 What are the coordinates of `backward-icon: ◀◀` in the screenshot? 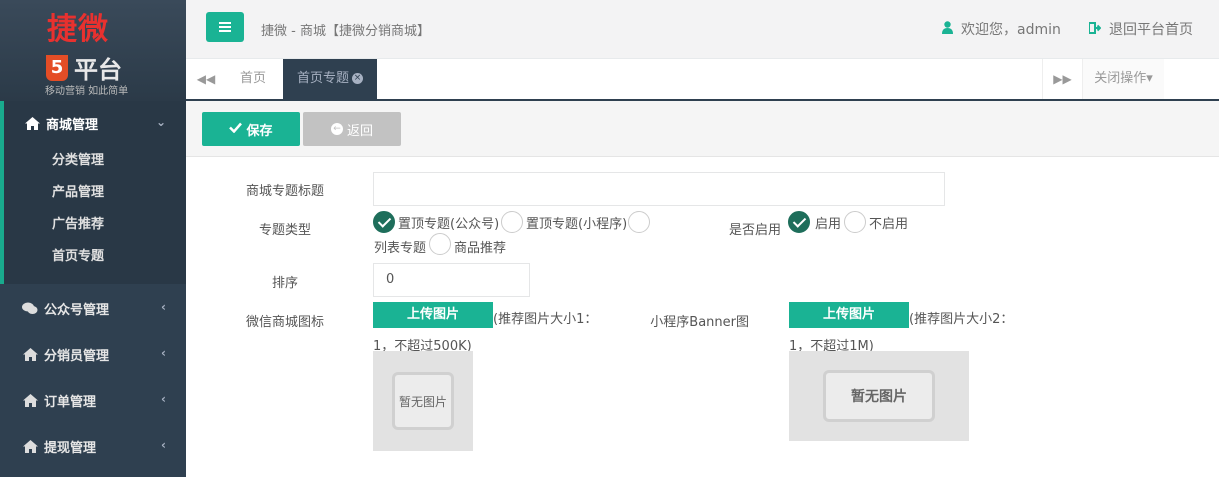 It's located at (206, 79).